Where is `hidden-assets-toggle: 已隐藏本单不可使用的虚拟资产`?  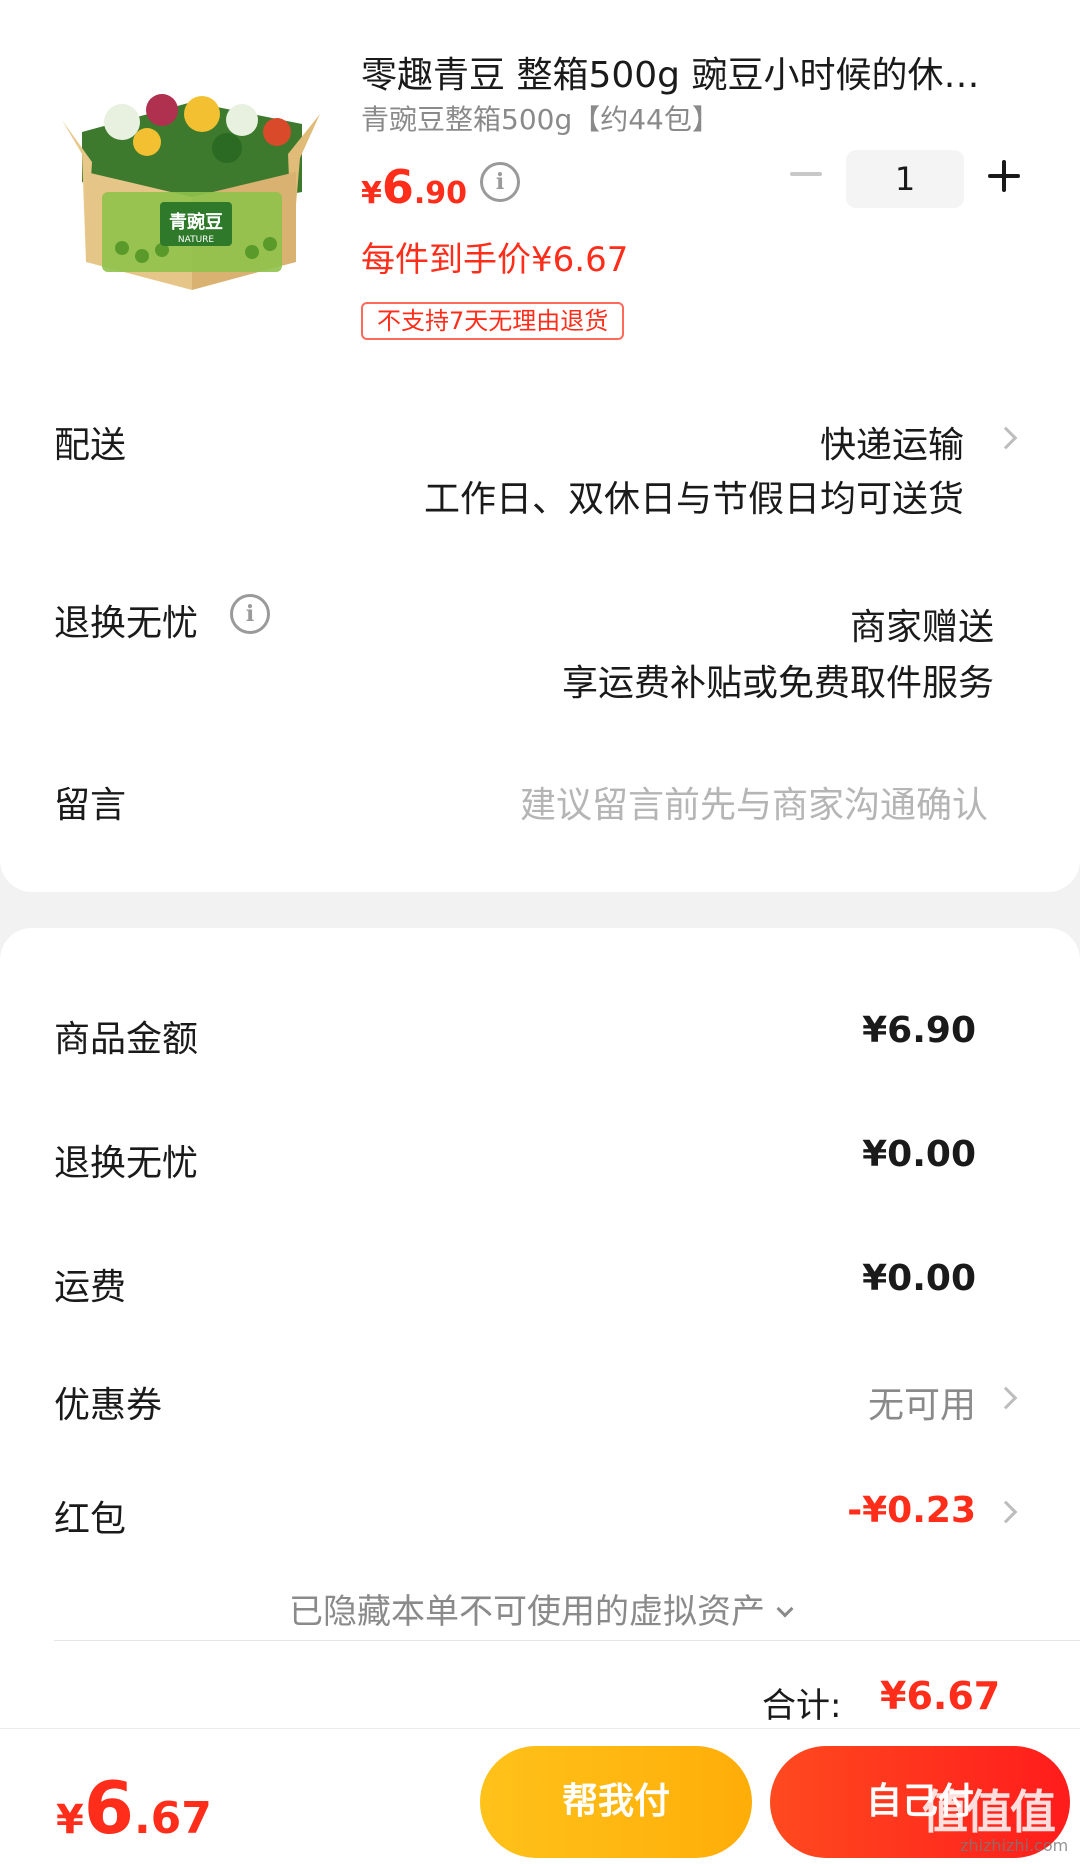 hidden-assets-toggle: 已隐藏本单不可使用的虚拟资产 is located at coordinates (540, 1608).